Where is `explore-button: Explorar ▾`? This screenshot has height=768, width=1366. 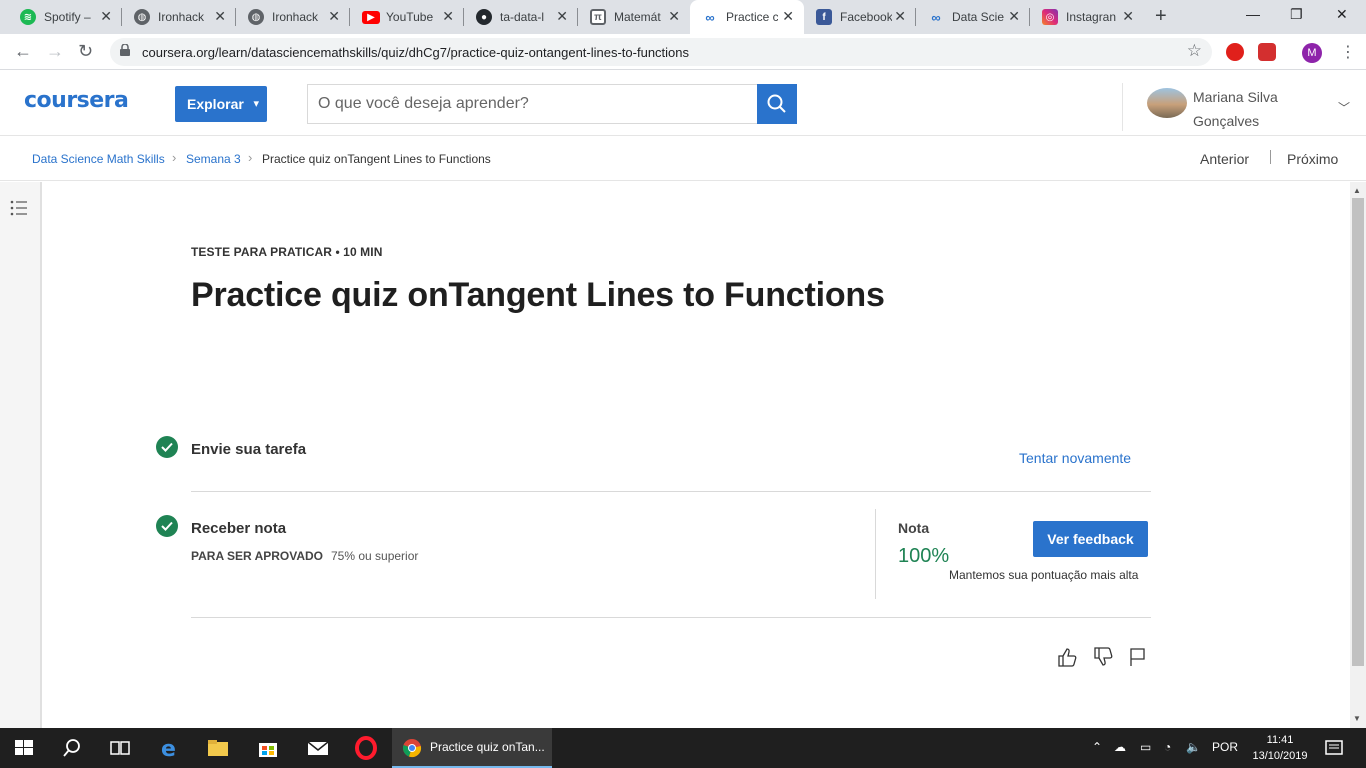 explore-button: Explorar ▾ is located at coordinates (221, 104).